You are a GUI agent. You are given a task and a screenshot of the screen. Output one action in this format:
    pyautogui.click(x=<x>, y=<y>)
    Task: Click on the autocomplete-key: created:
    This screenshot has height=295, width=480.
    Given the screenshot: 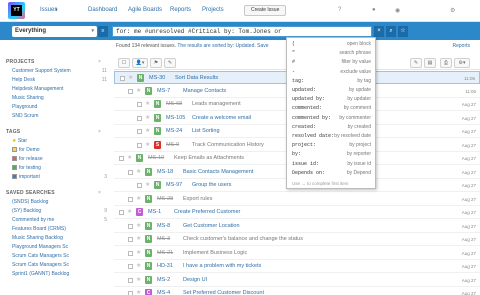 What is the action you would take?
    pyautogui.click(x=304, y=127)
    